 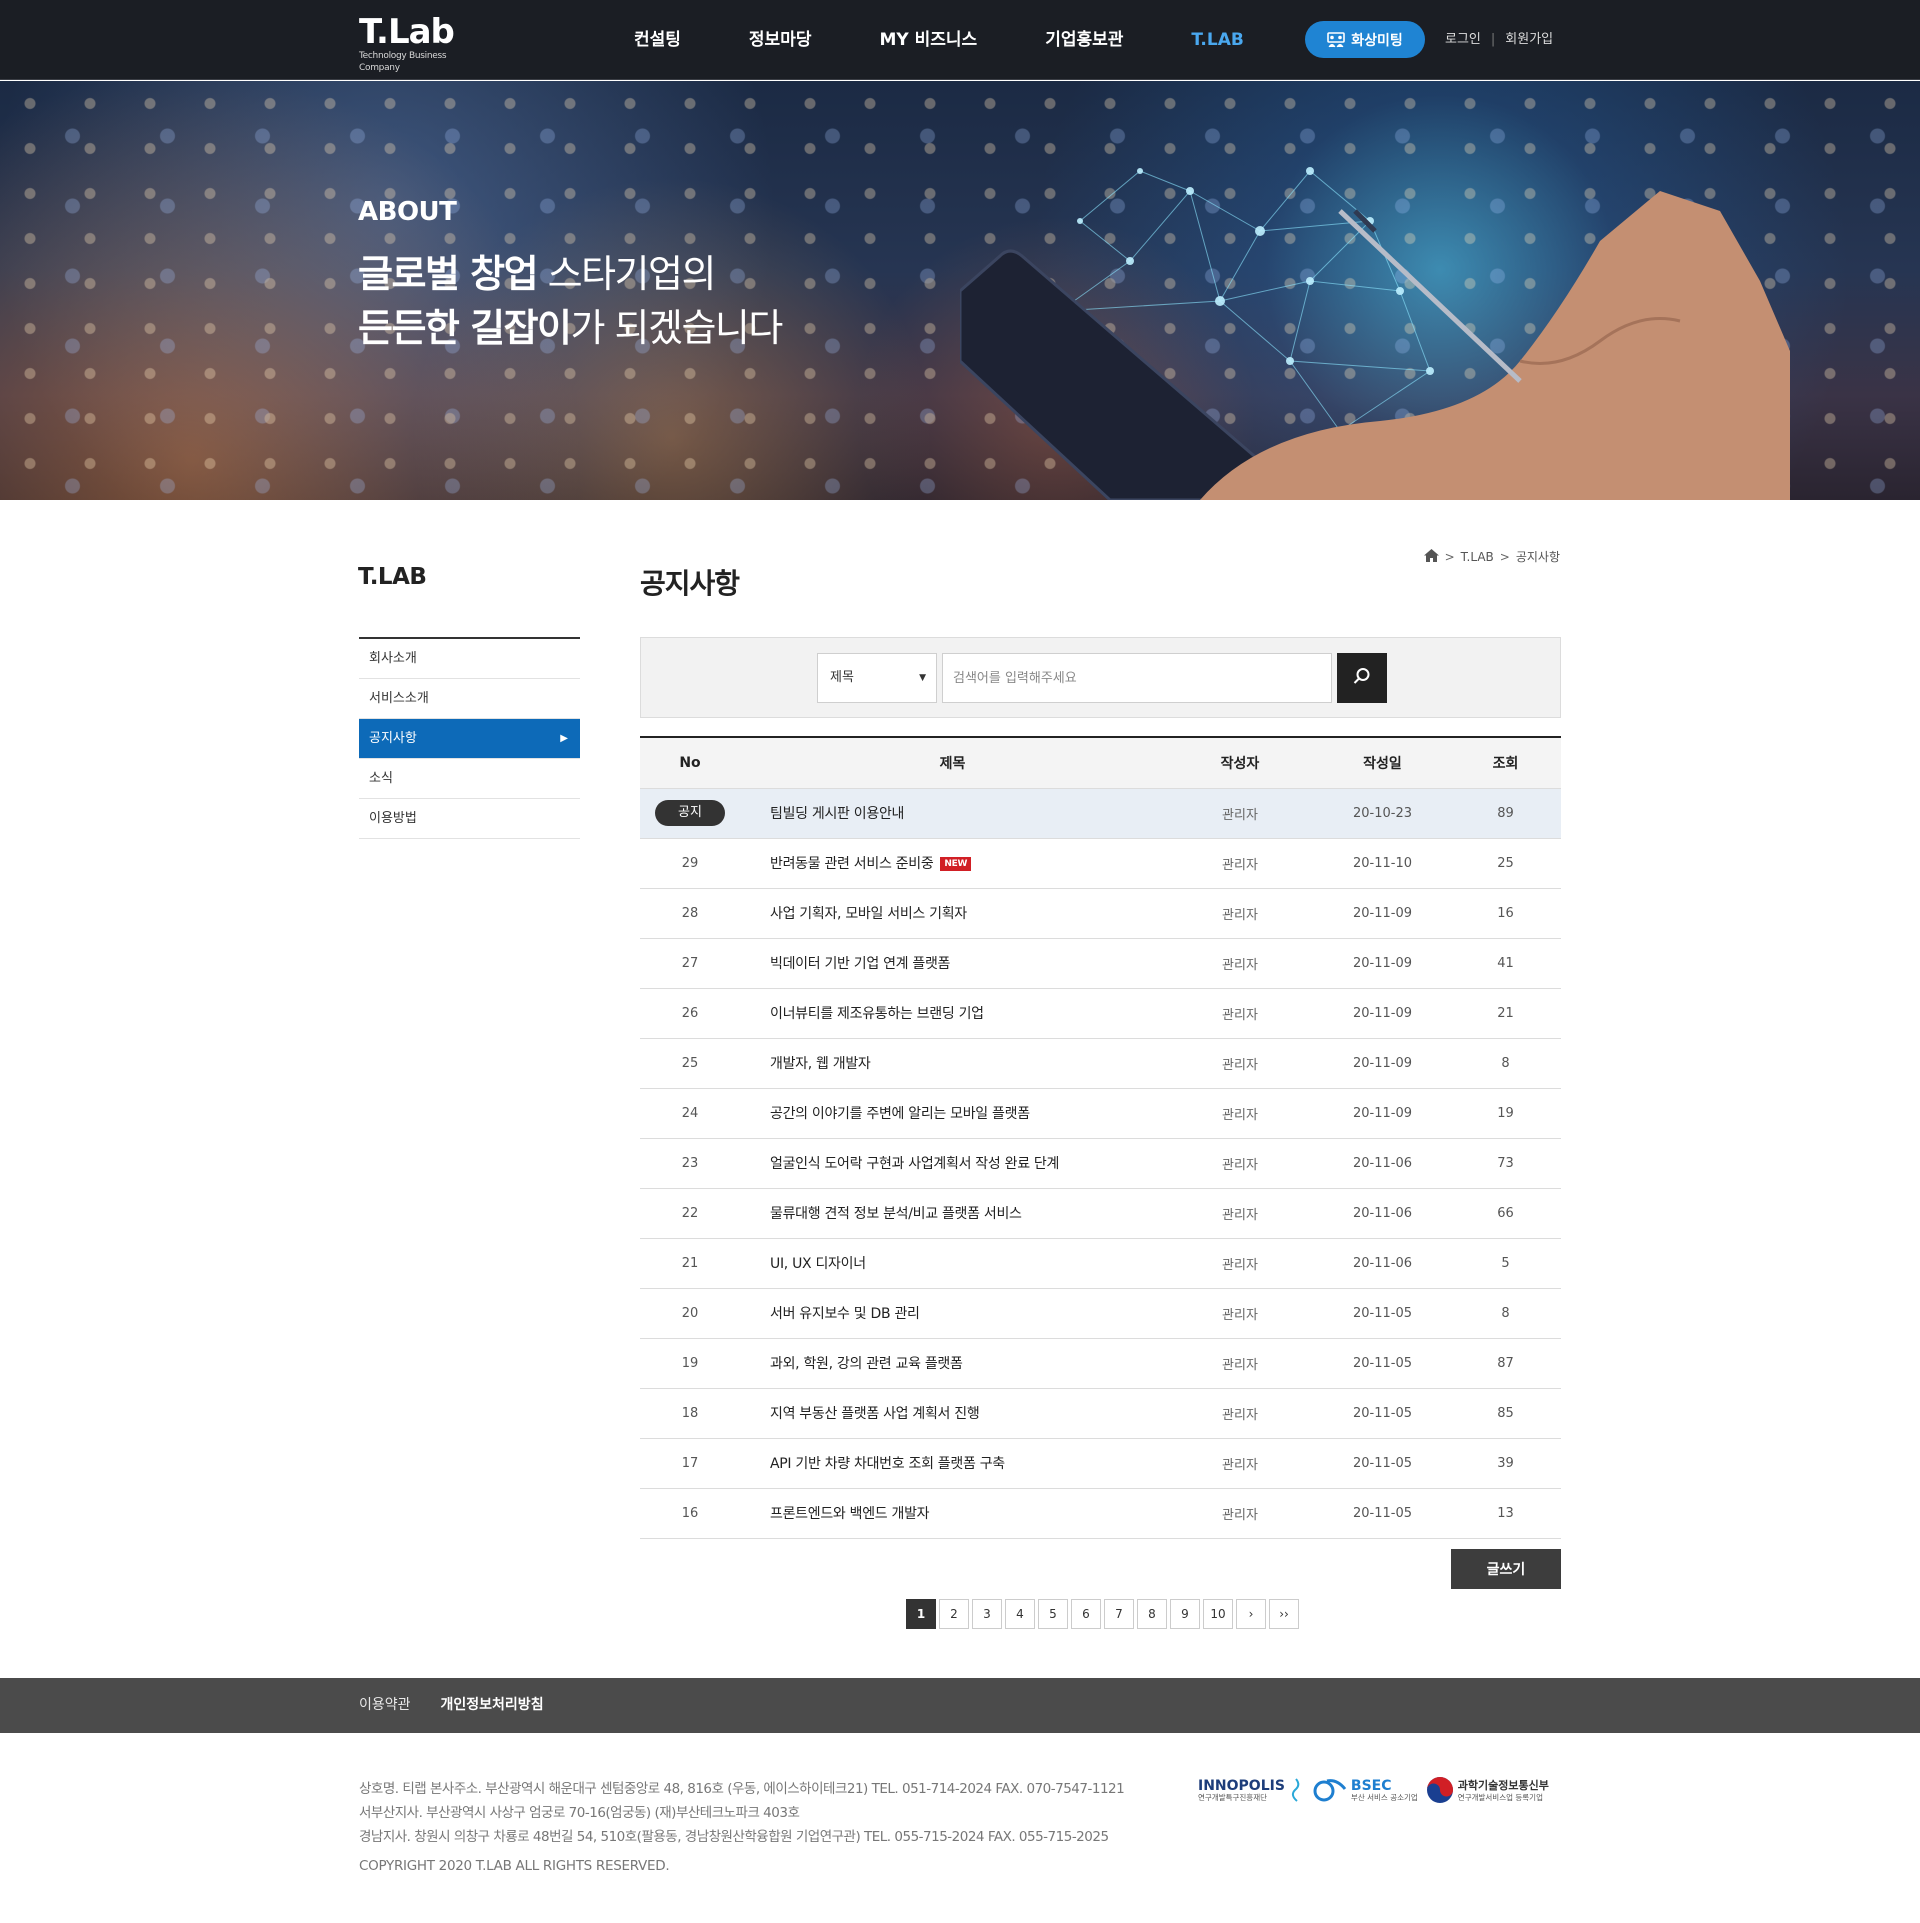 I want to click on page-button: 7, so click(x=1119, y=1614).